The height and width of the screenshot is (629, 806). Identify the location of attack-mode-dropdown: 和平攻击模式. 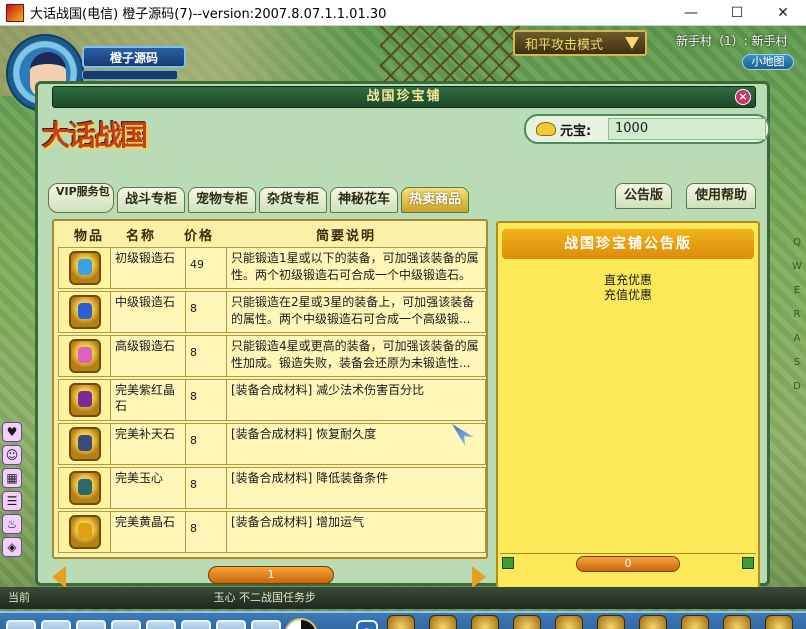
(580, 43).